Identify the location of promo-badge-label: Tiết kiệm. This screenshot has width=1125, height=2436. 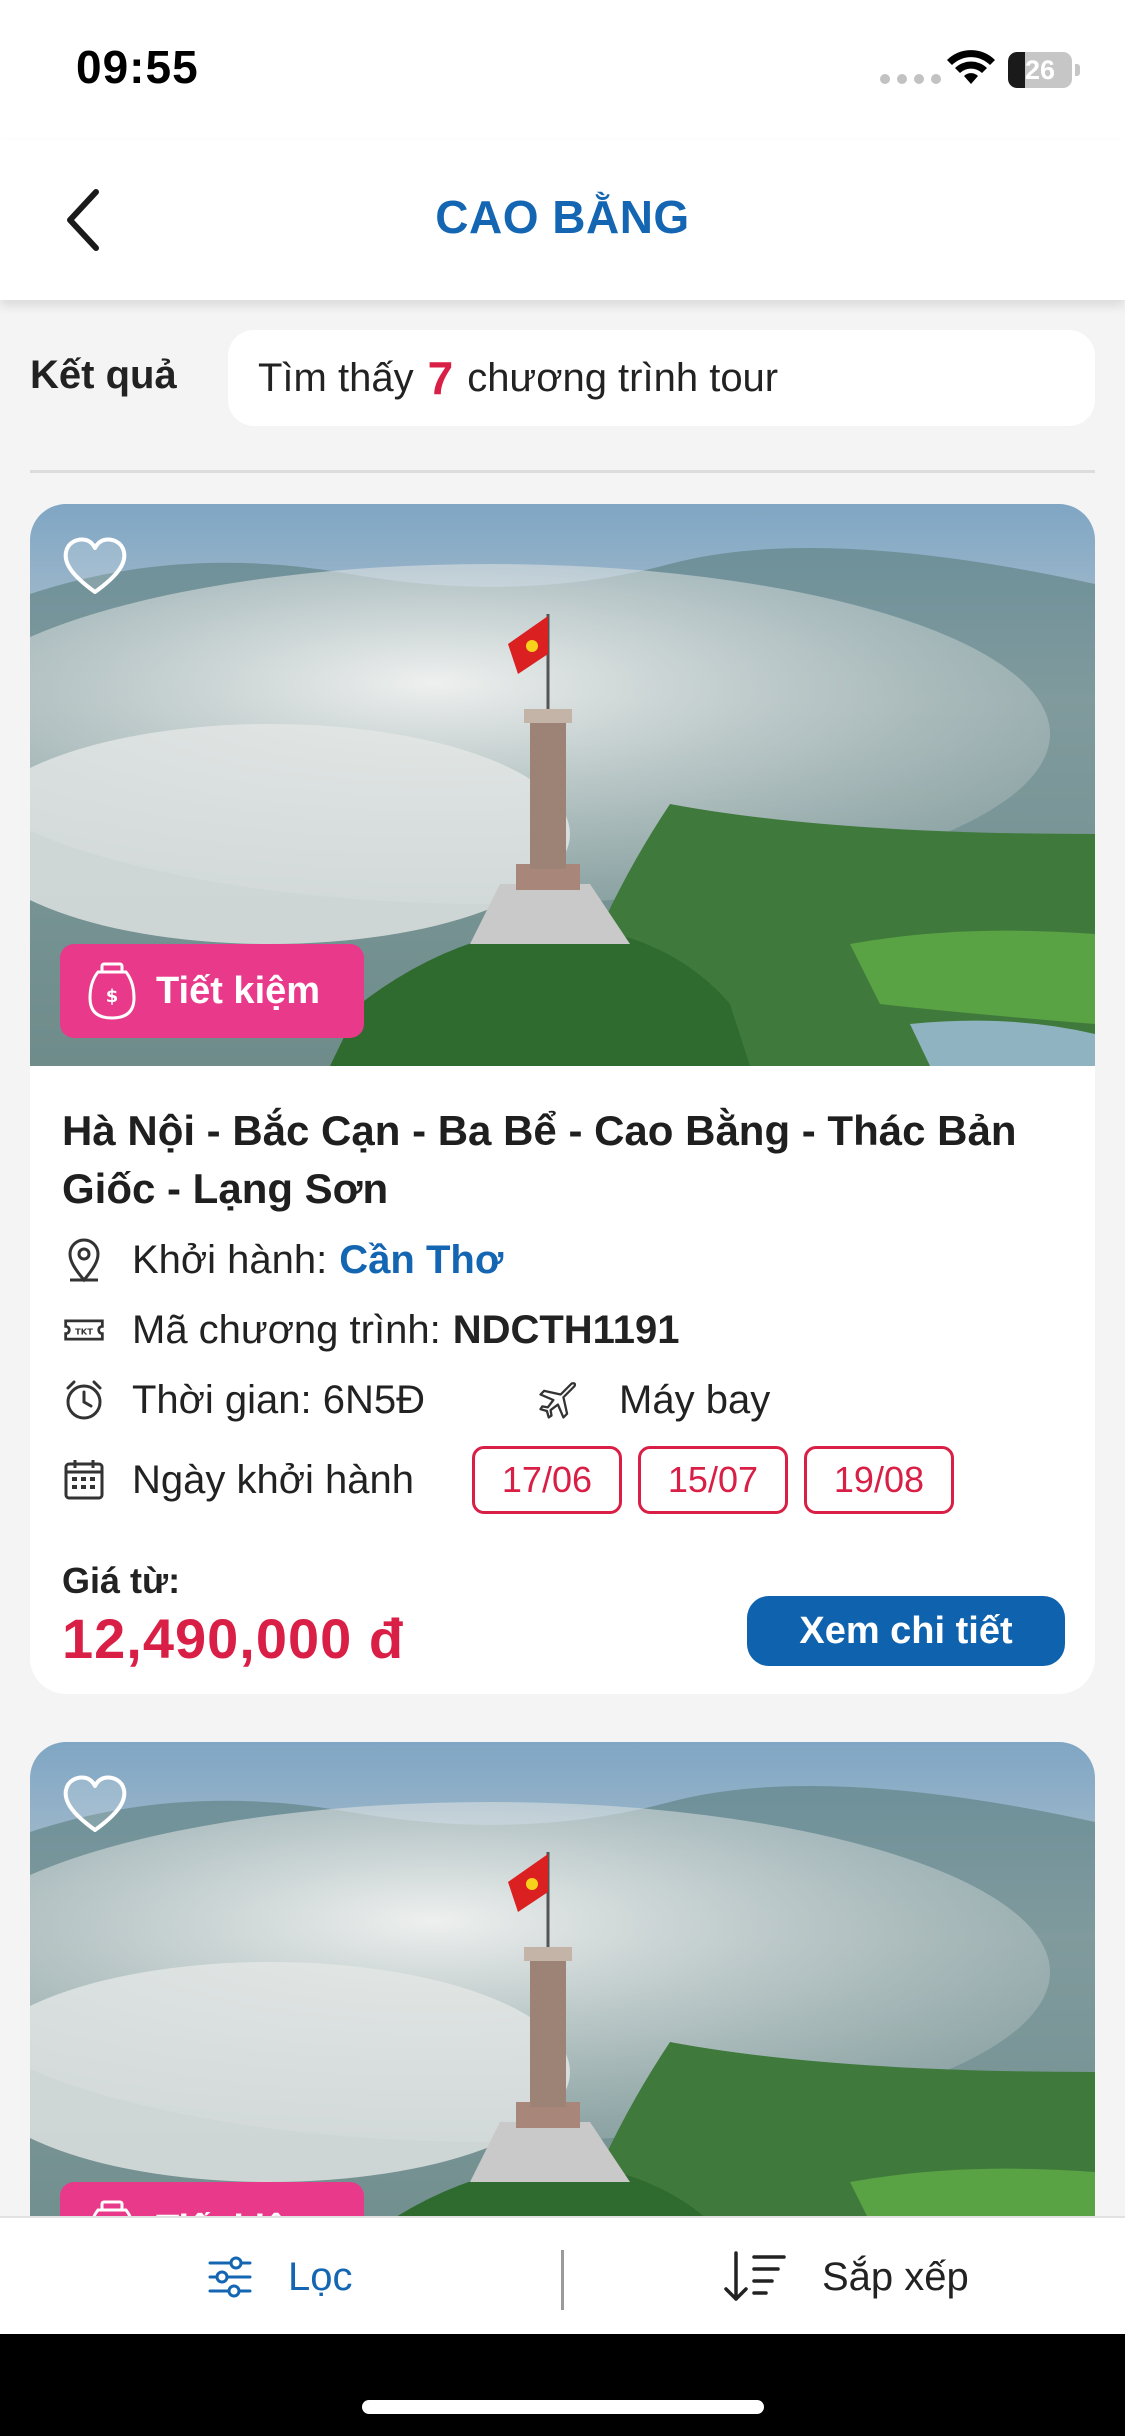
(238, 990).